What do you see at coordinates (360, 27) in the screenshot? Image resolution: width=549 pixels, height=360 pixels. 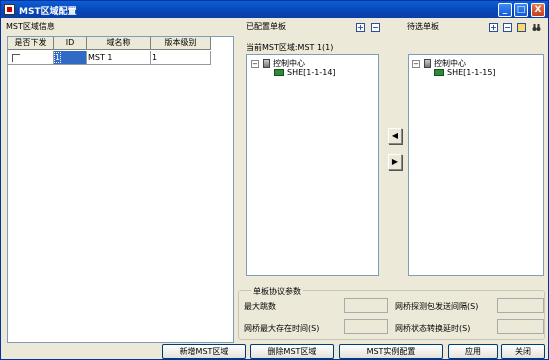 I see `expand-all-icon: +` at bounding box center [360, 27].